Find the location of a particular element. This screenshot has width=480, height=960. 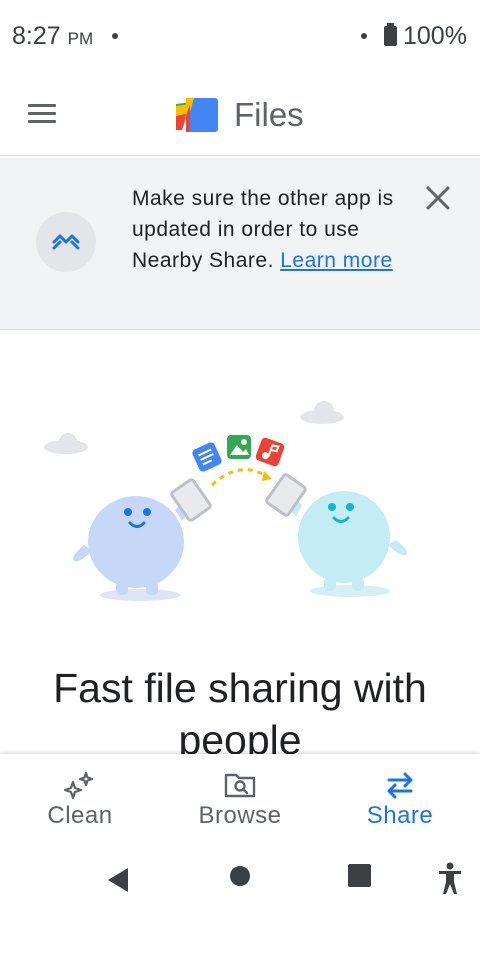

transfer-arc is located at coordinates (239, 477).